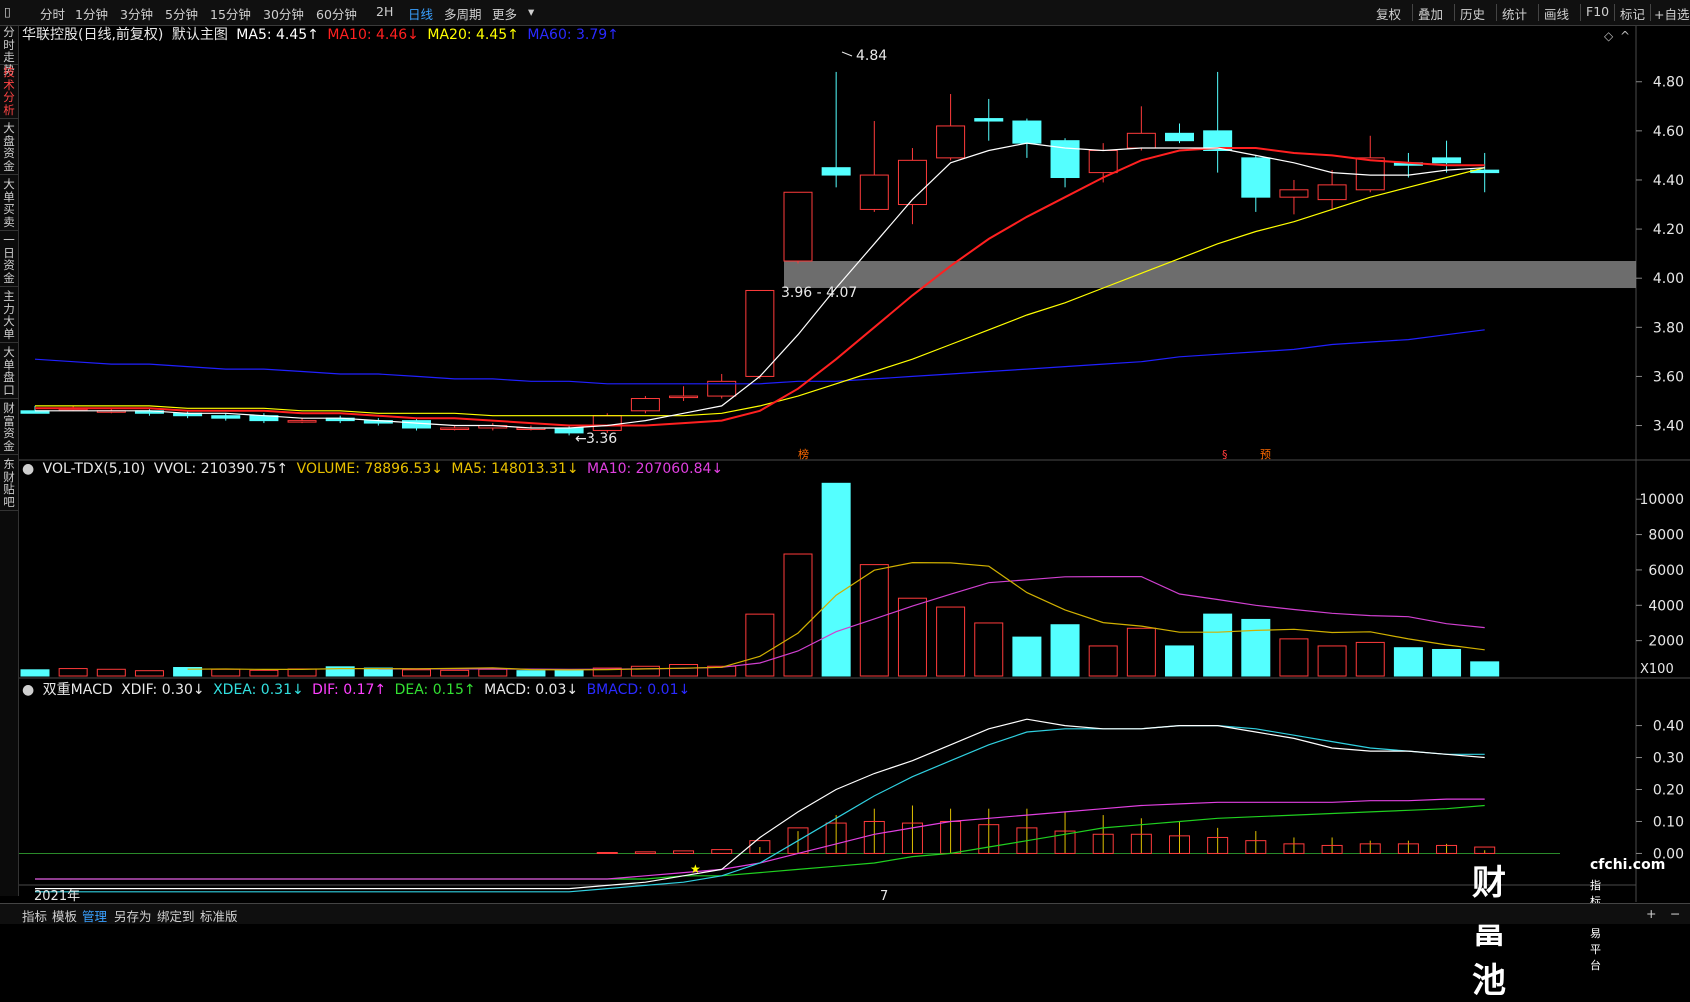 The width and height of the screenshot is (1690, 1002). What do you see at coordinates (1265, 454) in the screenshot?
I see `event-marker-yu: 预` at bounding box center [1265, 454].